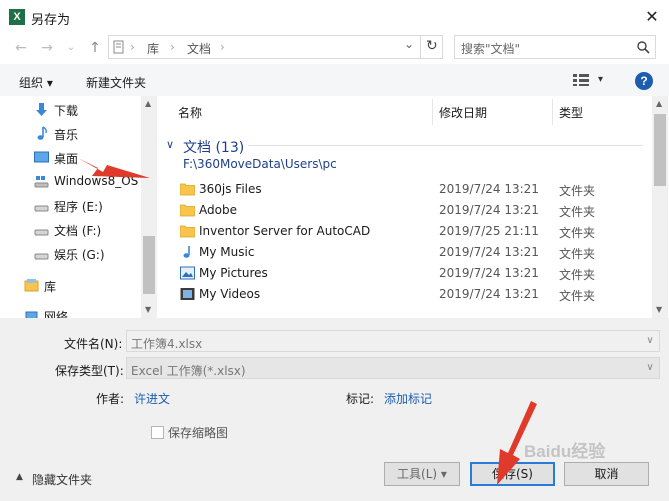 The image size is (669, 501). Describe the element at coordinates (406, 189) in the screenshot. I see `list-item: 360js Files 2019/7/24 13:21 文件夹` at that location.